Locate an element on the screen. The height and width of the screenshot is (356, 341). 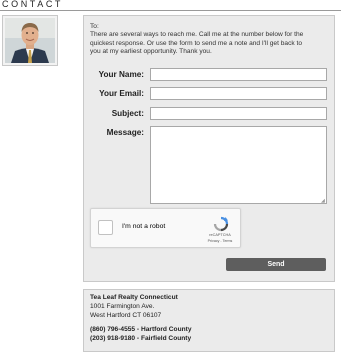
recaptcha-label: I'm not a robot is located at coordinates (144, 226).